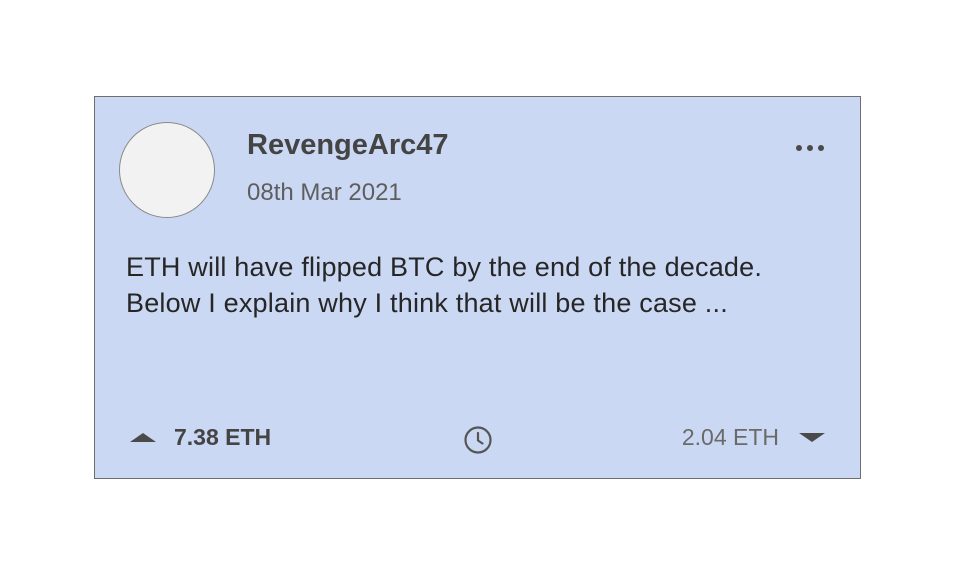 Image resolution: width=956 pixels, height=576 pixels. I want to click on post-author: RevengeArc47, so click(348, 145).